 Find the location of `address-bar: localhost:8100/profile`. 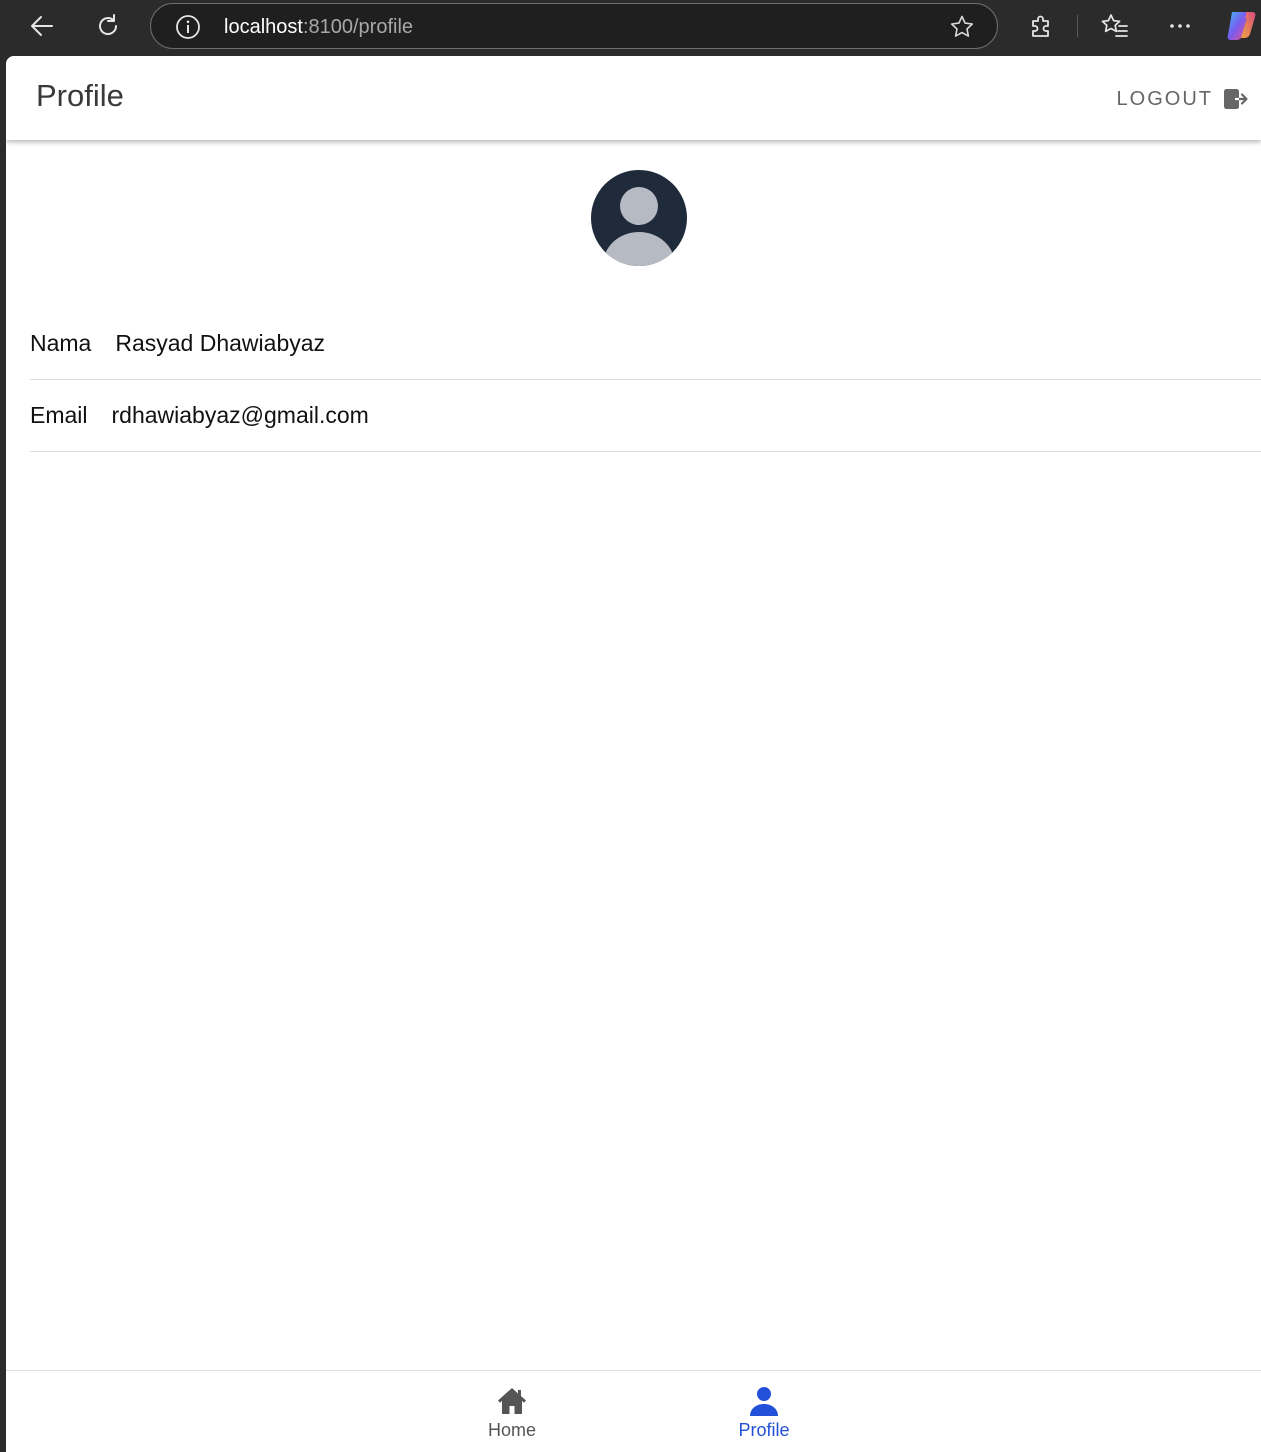

address-bar: localhost:8100/profile is located at coordinates (574, 26).